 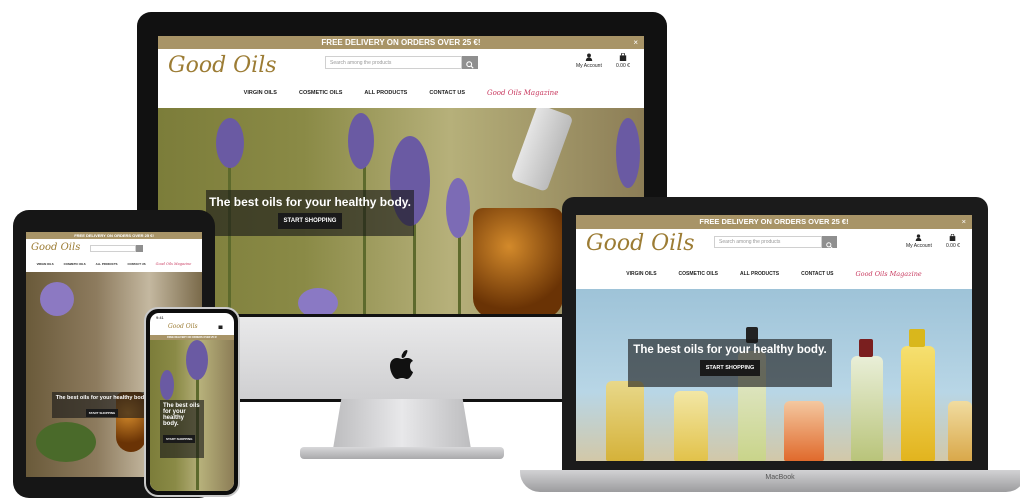 I want to click on search-input, so click(x=113, y=248).